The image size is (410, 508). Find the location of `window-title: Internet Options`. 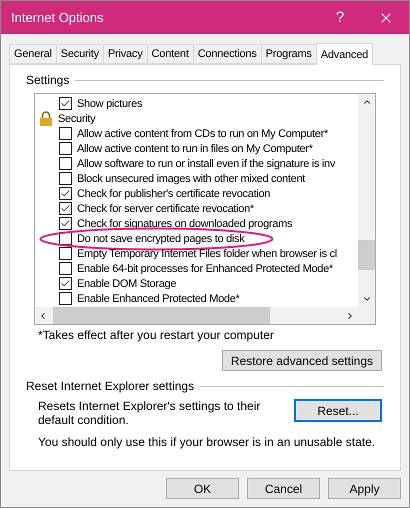

window-title: Internet Options is located at coordinates (57, 17).